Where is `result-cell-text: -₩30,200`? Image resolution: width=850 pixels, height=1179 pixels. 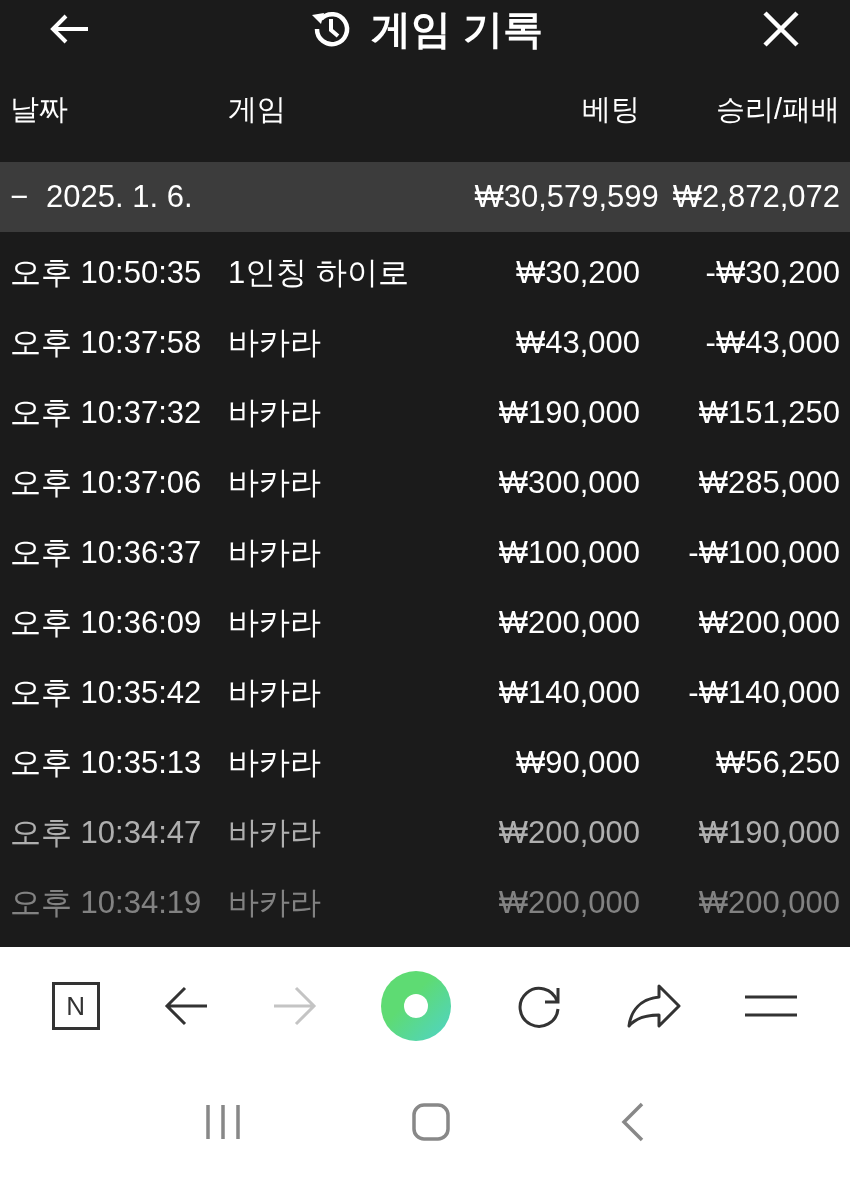
result-cell-text: -₩30,200 is located at coordinates (772, 273).